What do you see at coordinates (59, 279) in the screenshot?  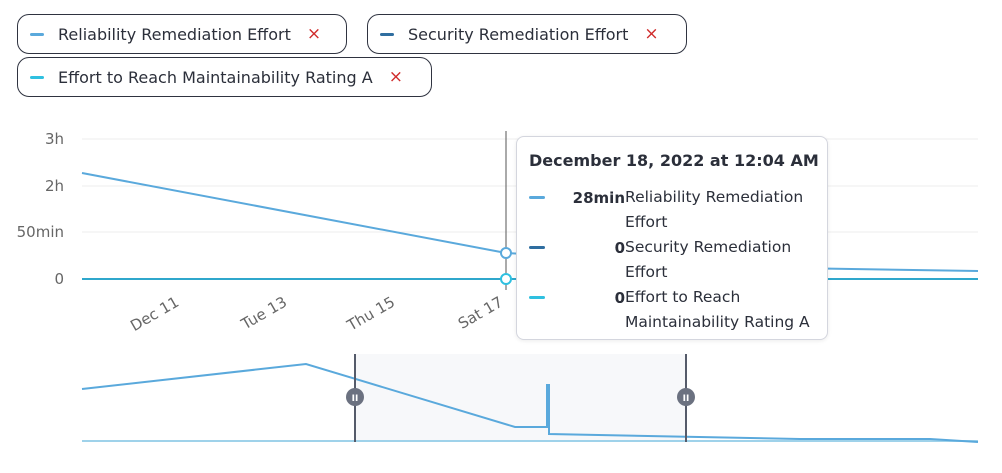 I see `y-tick-label: 0` at bounding box center [59, 279].